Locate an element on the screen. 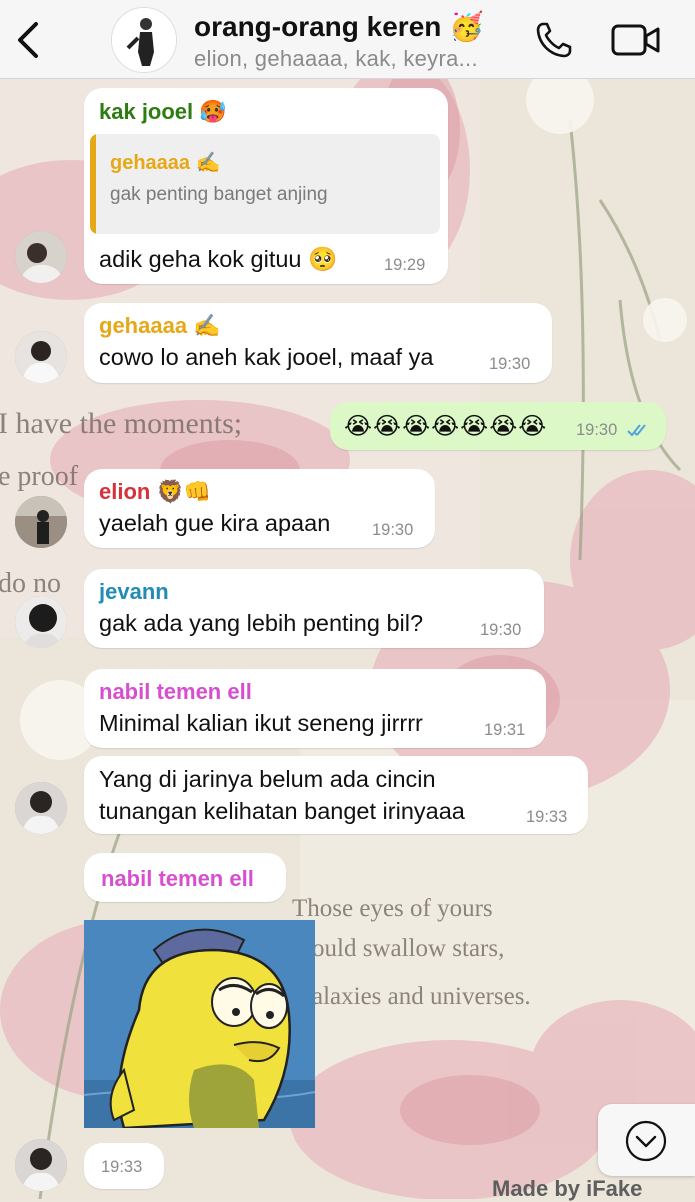 The image size is (695, 1202). message-bubble: elion 🦁👊 yaelah gue kira apaan 19:30 is located at coordinates (259, 508).